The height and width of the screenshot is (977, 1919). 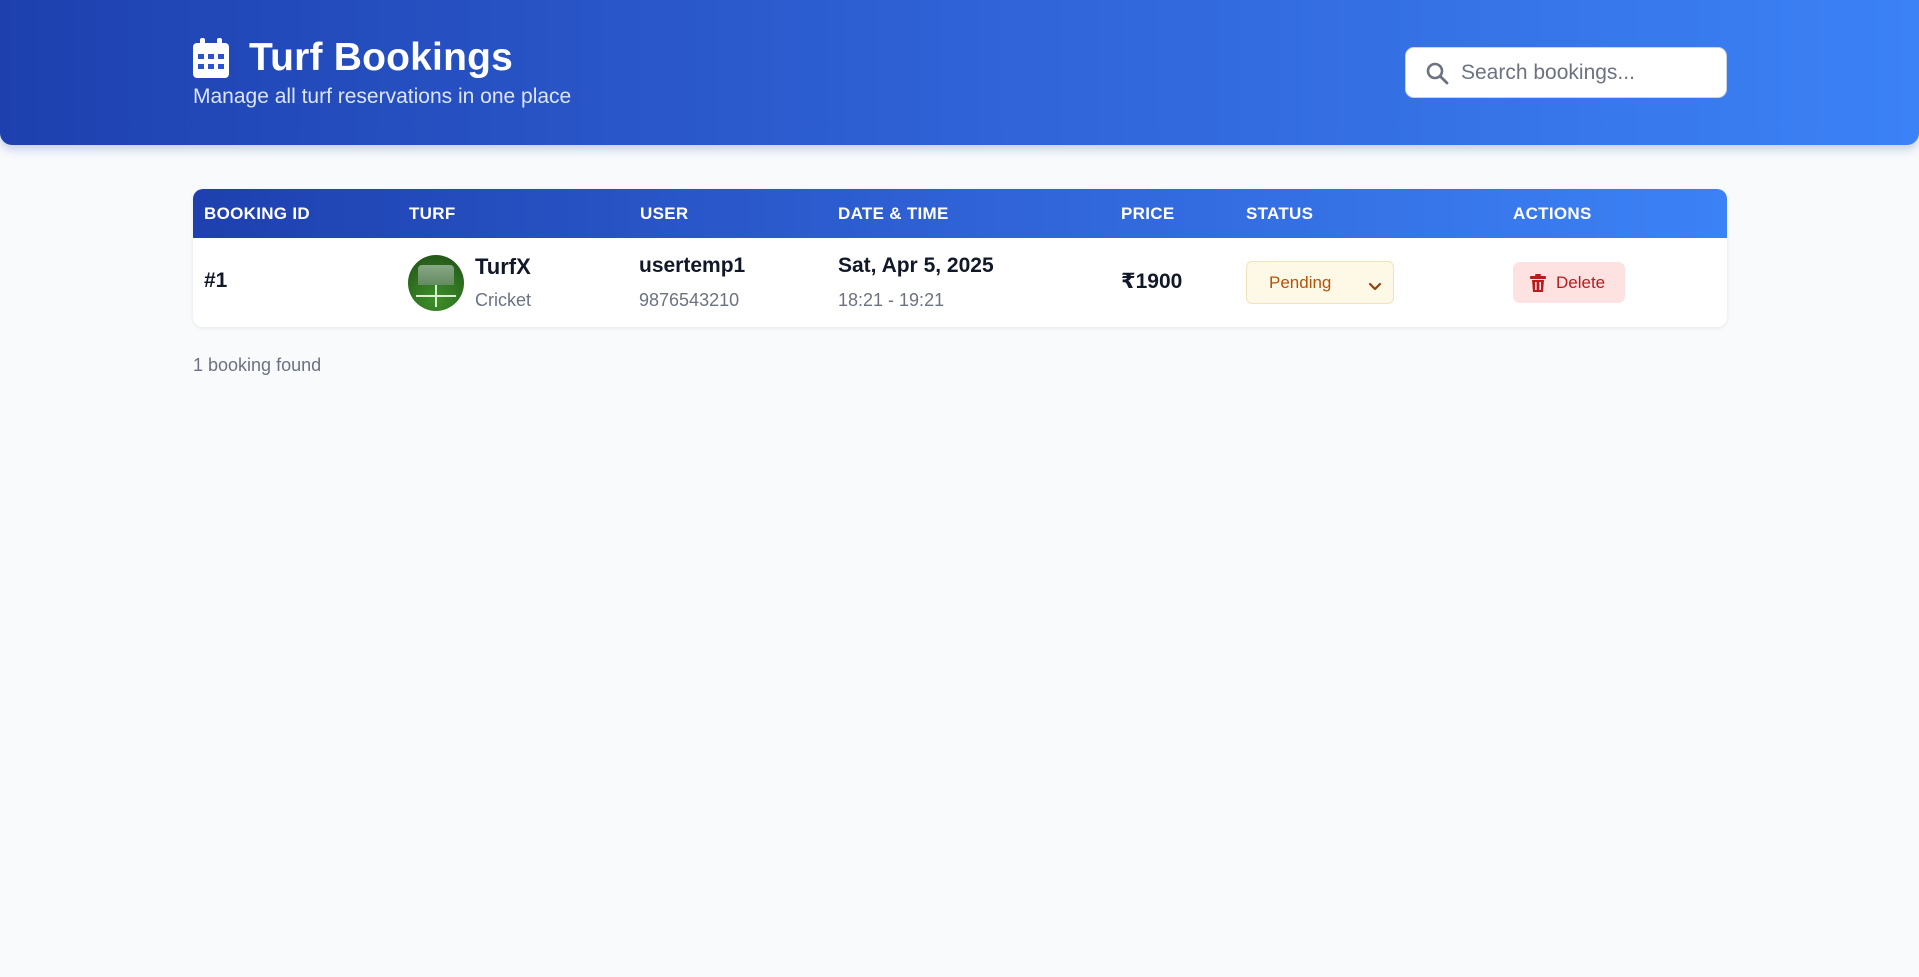 What do you see at coordinates (1152, 281) in the screenshot?
I see `booking-price: ₹1900` at bounding box center [1152, 281].